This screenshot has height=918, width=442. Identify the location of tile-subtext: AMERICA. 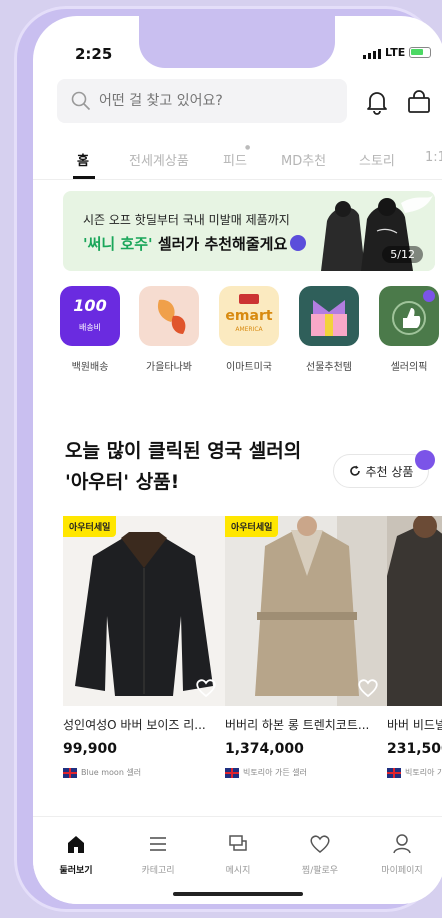
(249, 329).